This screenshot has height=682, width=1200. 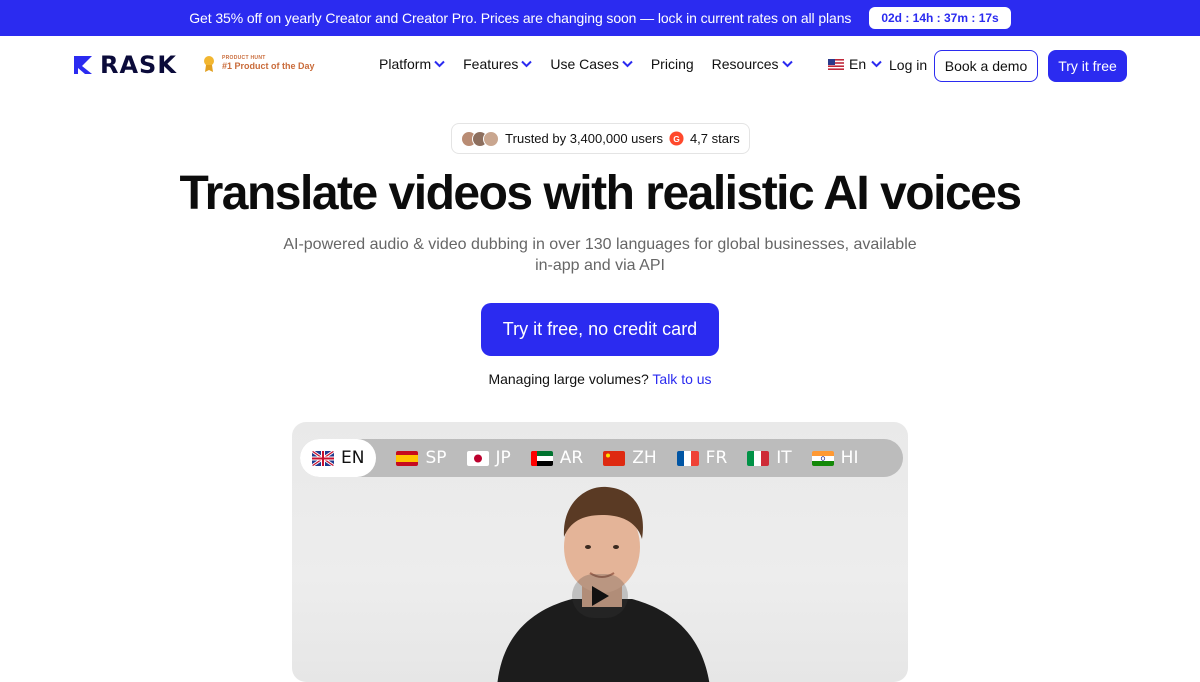 I want to click on talk-to-us-link: Talk to us, so click(x=681, y=379).